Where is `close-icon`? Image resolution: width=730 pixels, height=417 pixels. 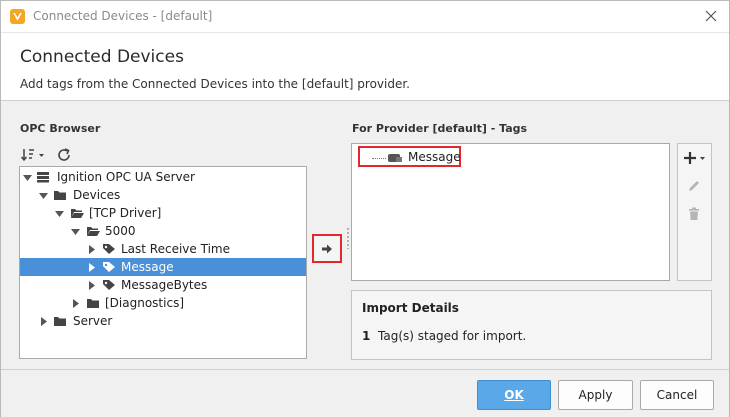
close-icon is located at coordinates (711, 17).